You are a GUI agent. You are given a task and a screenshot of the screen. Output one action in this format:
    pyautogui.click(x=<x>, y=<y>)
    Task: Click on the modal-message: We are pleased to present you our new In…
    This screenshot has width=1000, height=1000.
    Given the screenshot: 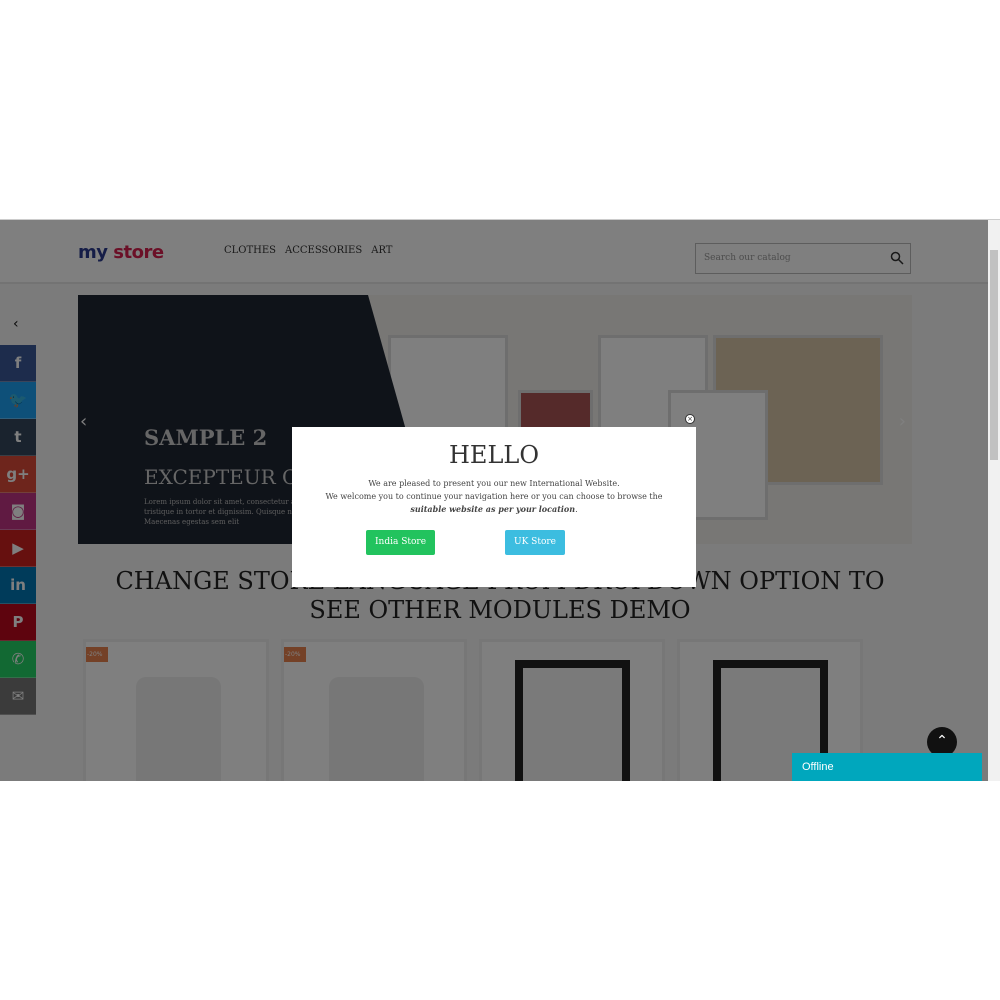 What is the action you would take?
    pyautogui.click(x=494, y=496)
    